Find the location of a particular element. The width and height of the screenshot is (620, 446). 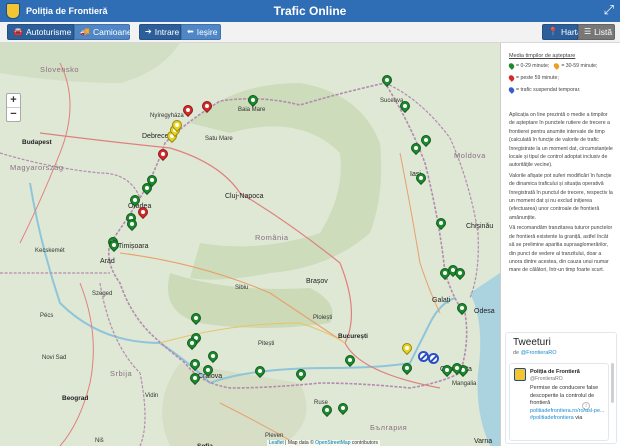

map-place-label: Arad is located at coordinates (107, 261).